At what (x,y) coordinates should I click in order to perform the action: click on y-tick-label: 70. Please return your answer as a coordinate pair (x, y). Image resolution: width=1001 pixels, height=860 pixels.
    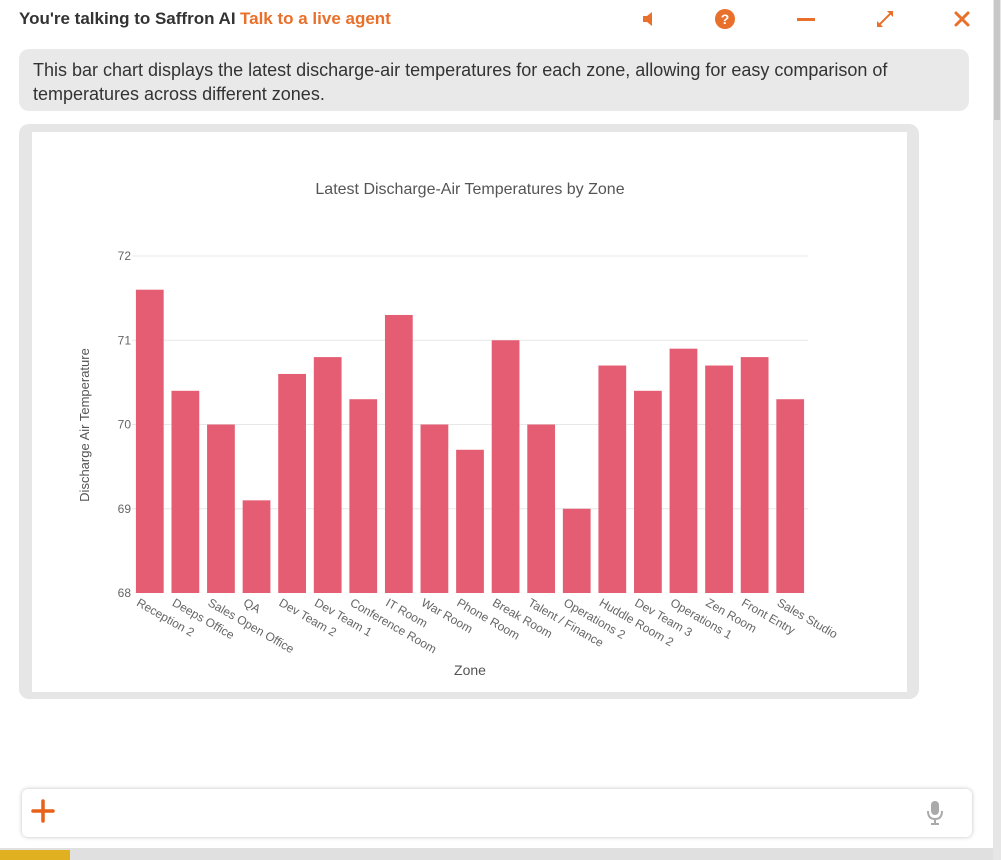
    Looking at the image, I should click on (125, 425).